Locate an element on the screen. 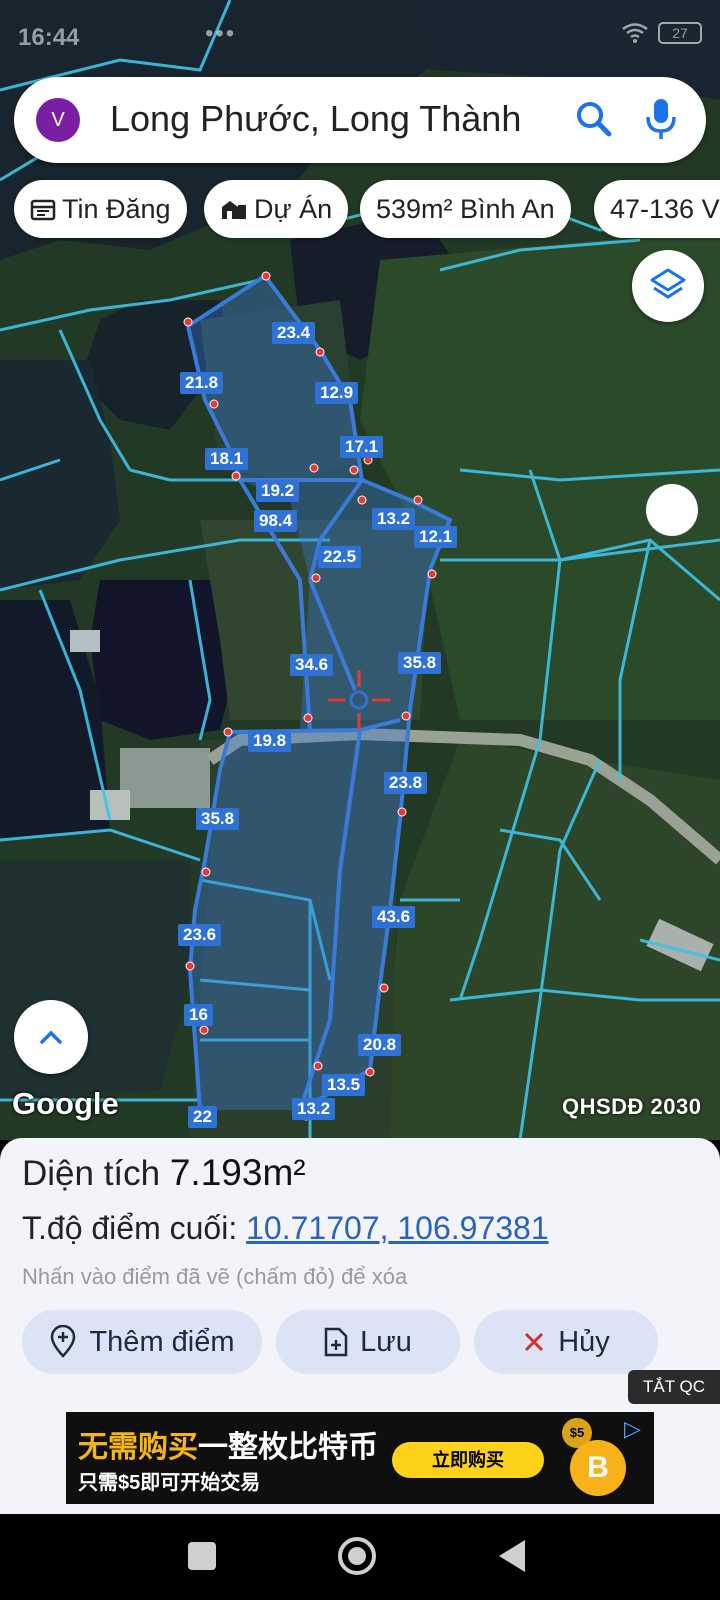 This screenshot has width=720, height=1600. measure-label: 18.1 is located at coordinates (227, 459).